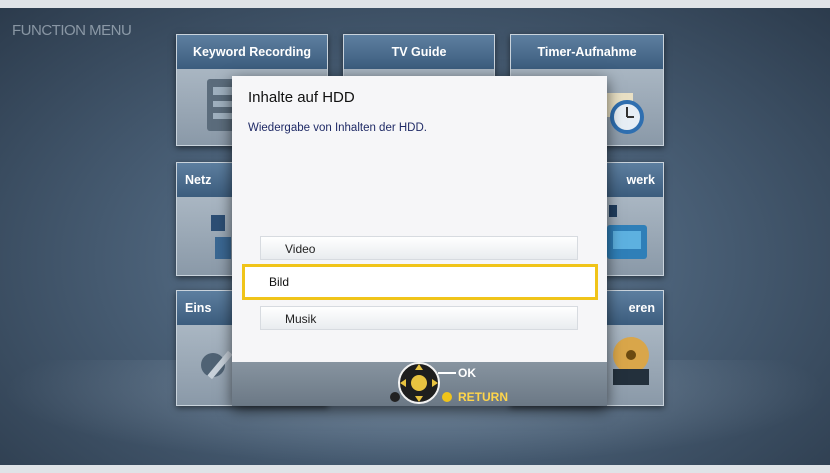 The width and height of the screenshot is (830, 473). Describe the element at coordinates (467, 373) in the screenshot. I see `ok-hint: OK` at that location.